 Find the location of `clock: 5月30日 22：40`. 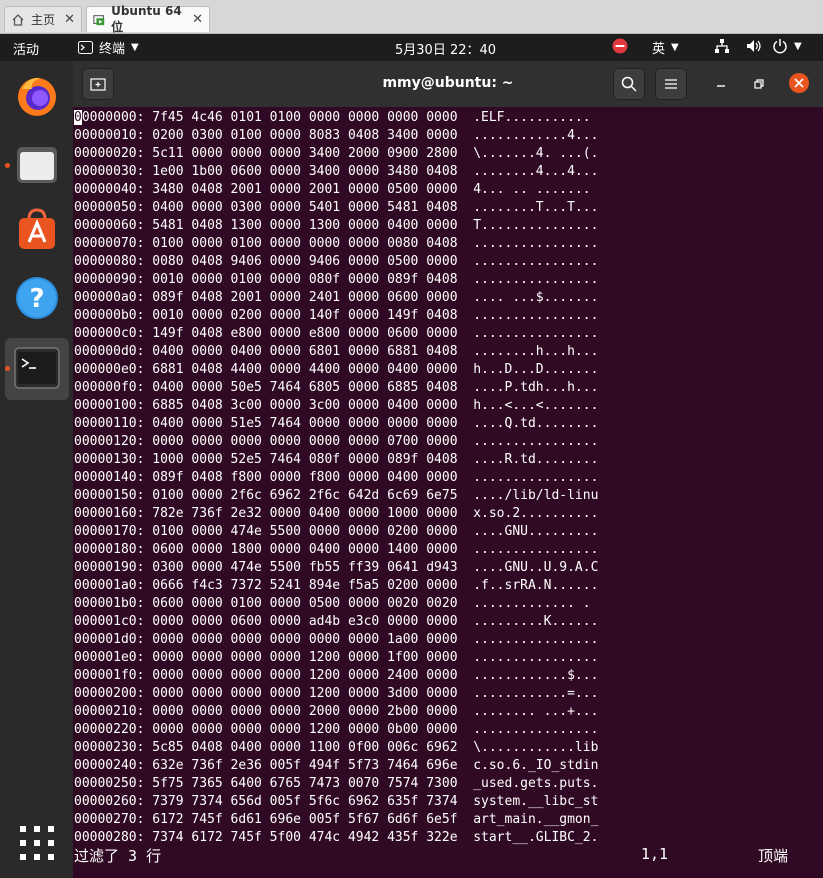

clock: 5月30日 22：40 is located at coordinates (445, 48).